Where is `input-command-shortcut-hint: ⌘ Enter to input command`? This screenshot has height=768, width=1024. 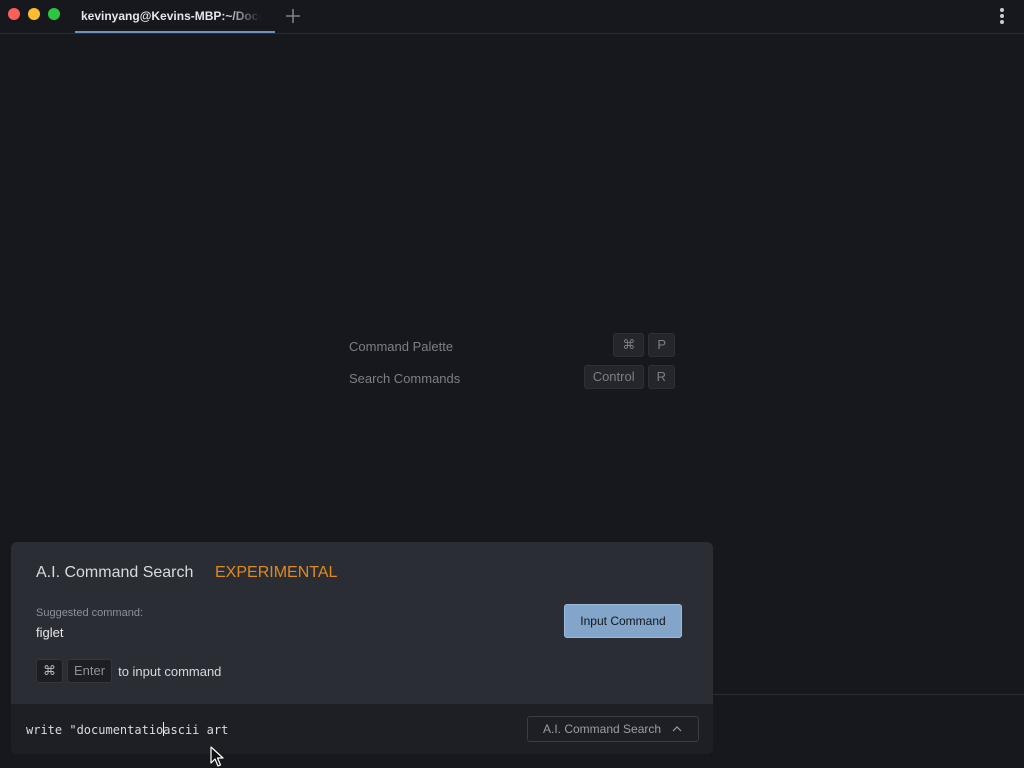 input-command-shortcut-hint: ⌘ Enter to input command is located at coordinates (128, 671).